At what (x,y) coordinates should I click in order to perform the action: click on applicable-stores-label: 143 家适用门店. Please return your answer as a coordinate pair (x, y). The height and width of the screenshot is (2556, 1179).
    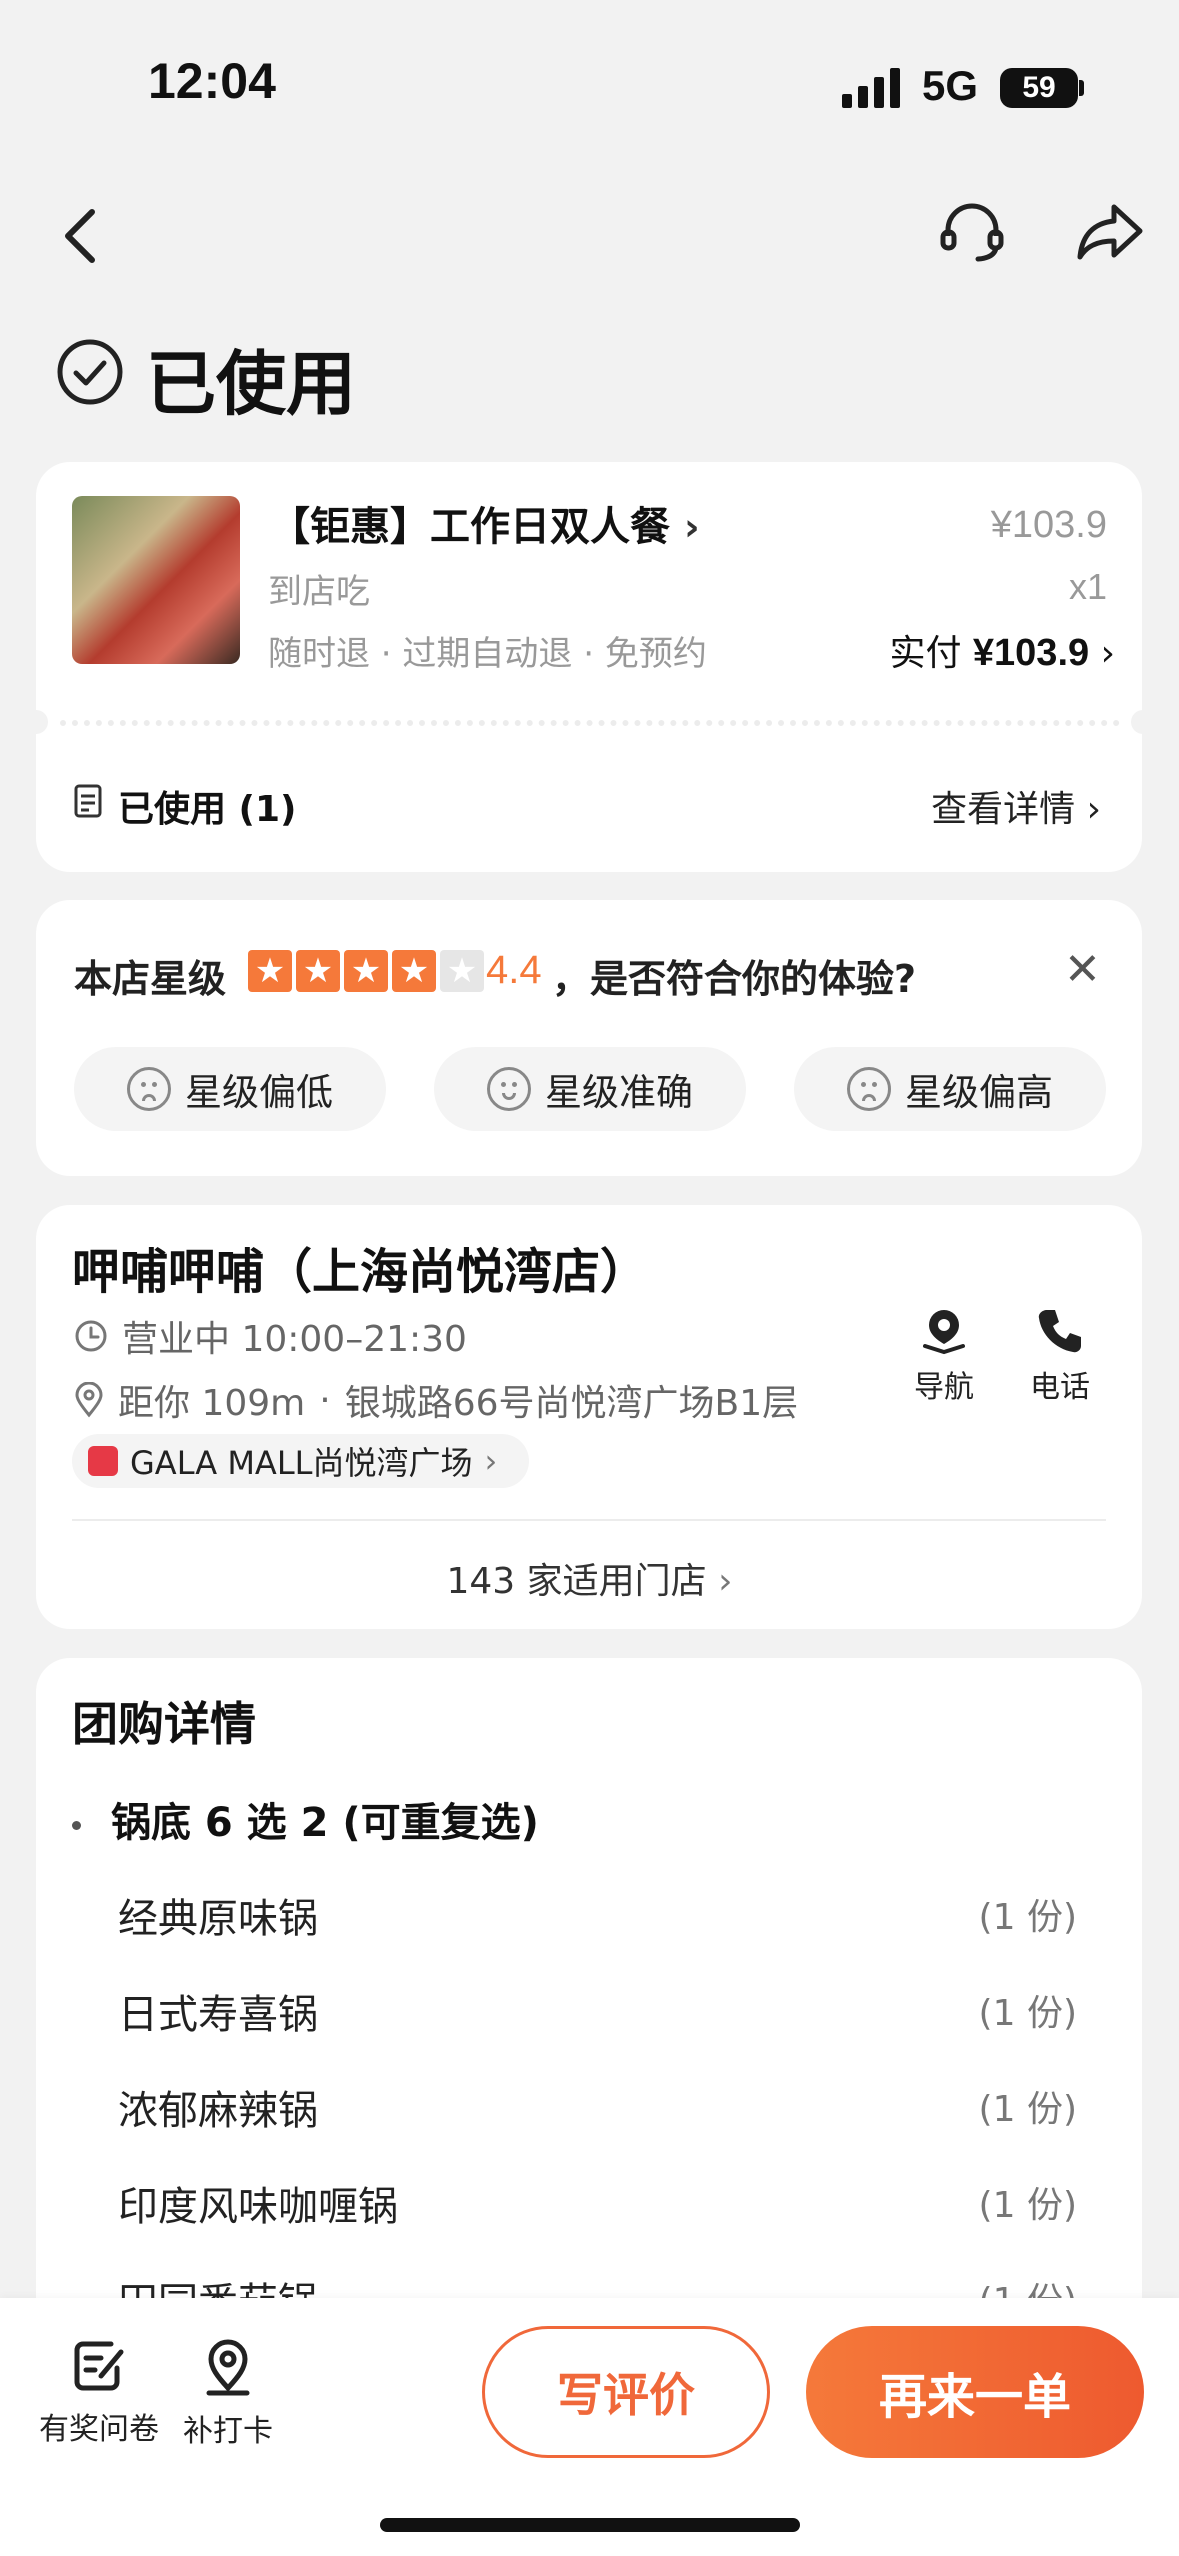
    Looking at the image, I should click on (576, 1581).